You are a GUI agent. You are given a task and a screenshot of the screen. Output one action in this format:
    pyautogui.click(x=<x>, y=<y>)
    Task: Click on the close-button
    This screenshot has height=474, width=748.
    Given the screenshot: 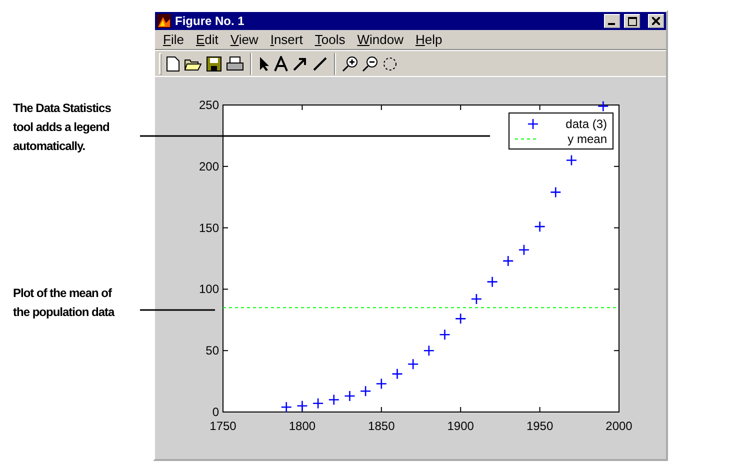 What is the action you would take?
    pyautogui.click(x=656, y=21)
    